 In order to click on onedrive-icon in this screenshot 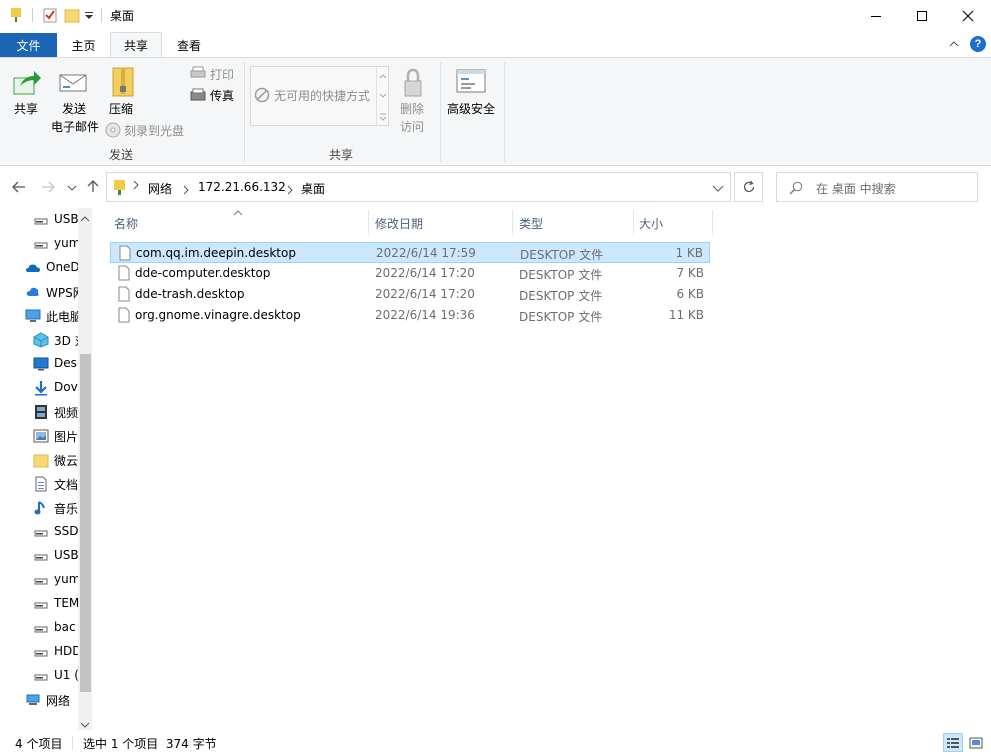, I will do `click(33, 268)`.